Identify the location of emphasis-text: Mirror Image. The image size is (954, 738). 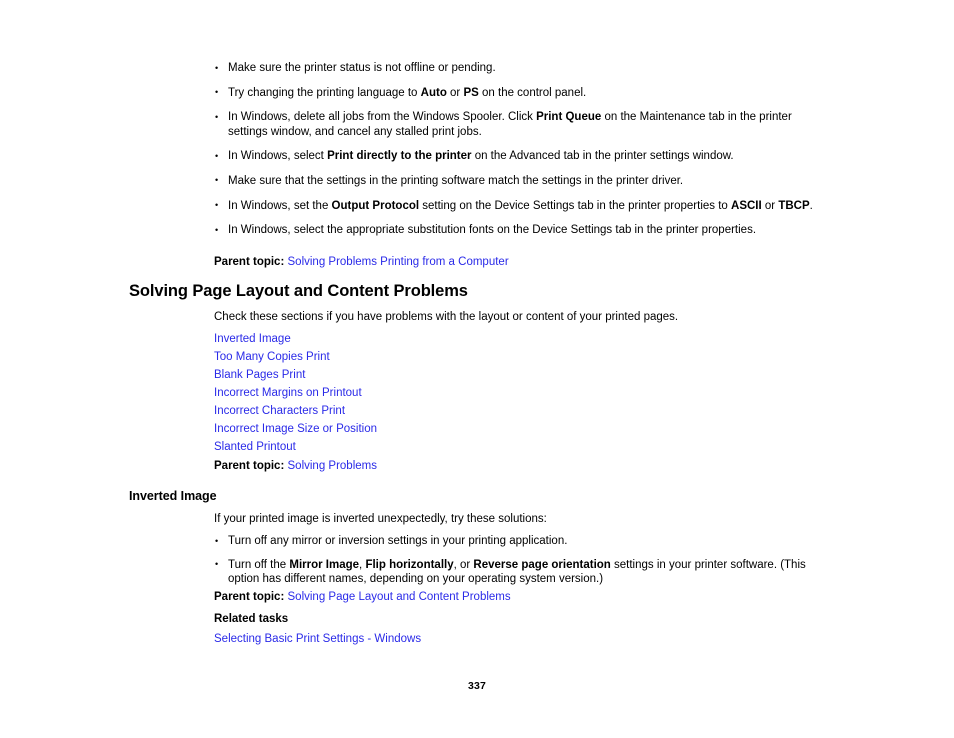
(324, 564).